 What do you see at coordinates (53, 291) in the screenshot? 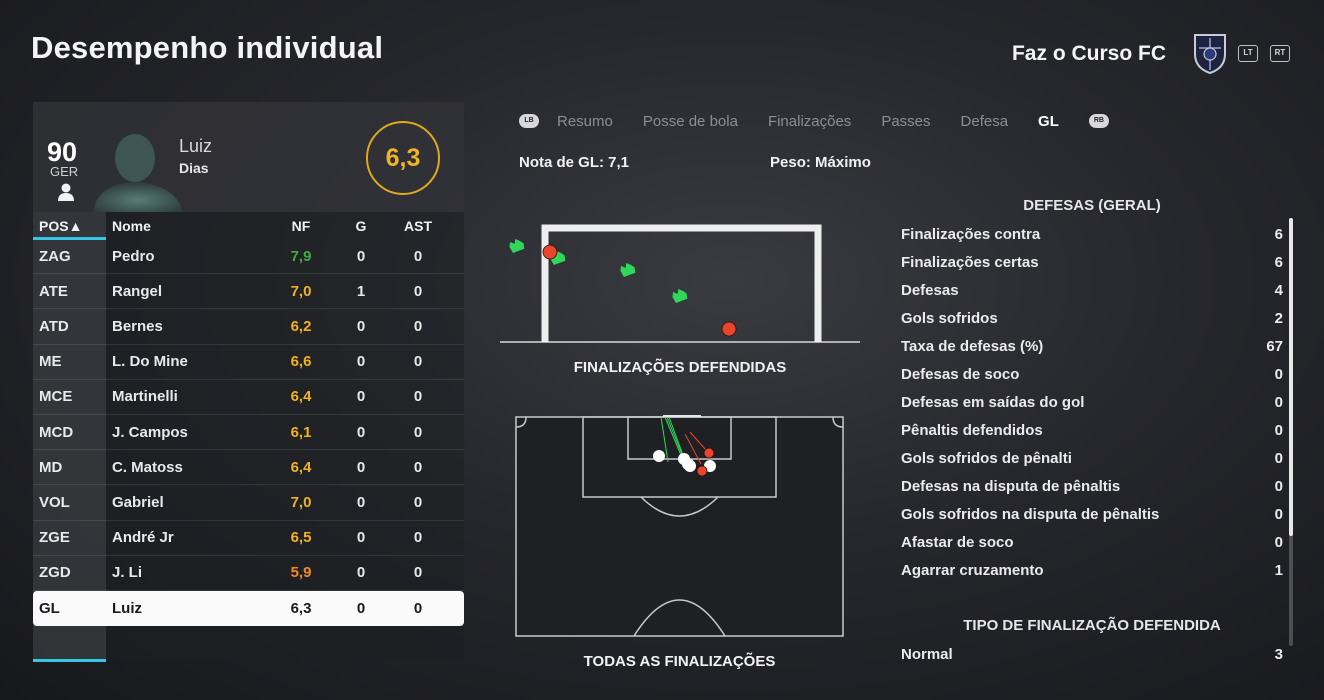
I see `row-position: ATE` at bounding box center [53, 291].